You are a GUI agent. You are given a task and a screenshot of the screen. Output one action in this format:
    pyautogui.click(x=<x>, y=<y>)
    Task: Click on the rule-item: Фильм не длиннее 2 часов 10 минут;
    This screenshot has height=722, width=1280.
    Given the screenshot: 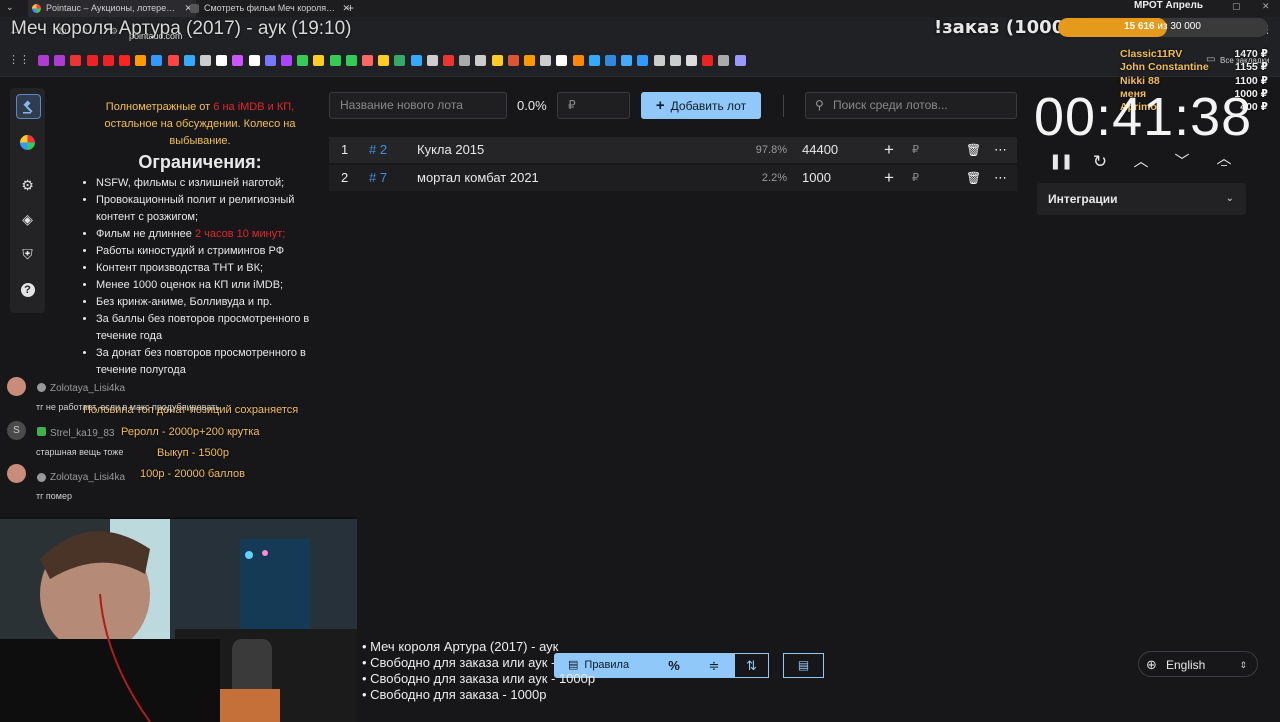 What is the action you would take?
    pyautogui.click(x=208, y=234)
    